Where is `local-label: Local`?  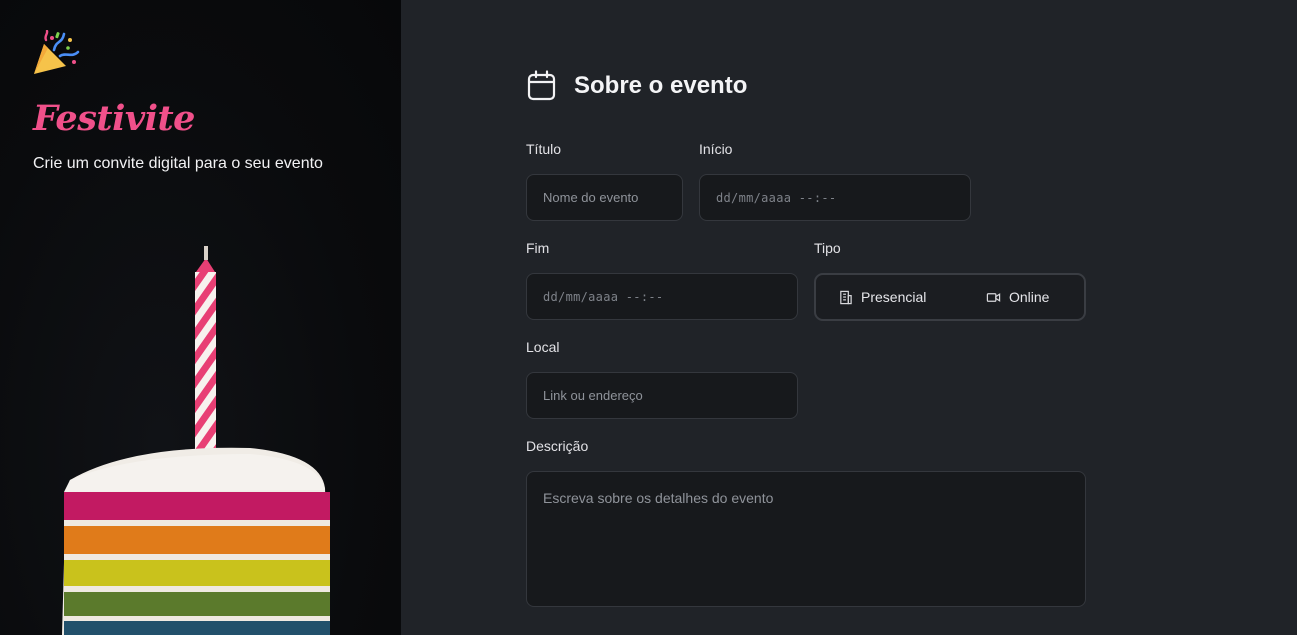
local-label: Local is located at coordinates (543, 347).